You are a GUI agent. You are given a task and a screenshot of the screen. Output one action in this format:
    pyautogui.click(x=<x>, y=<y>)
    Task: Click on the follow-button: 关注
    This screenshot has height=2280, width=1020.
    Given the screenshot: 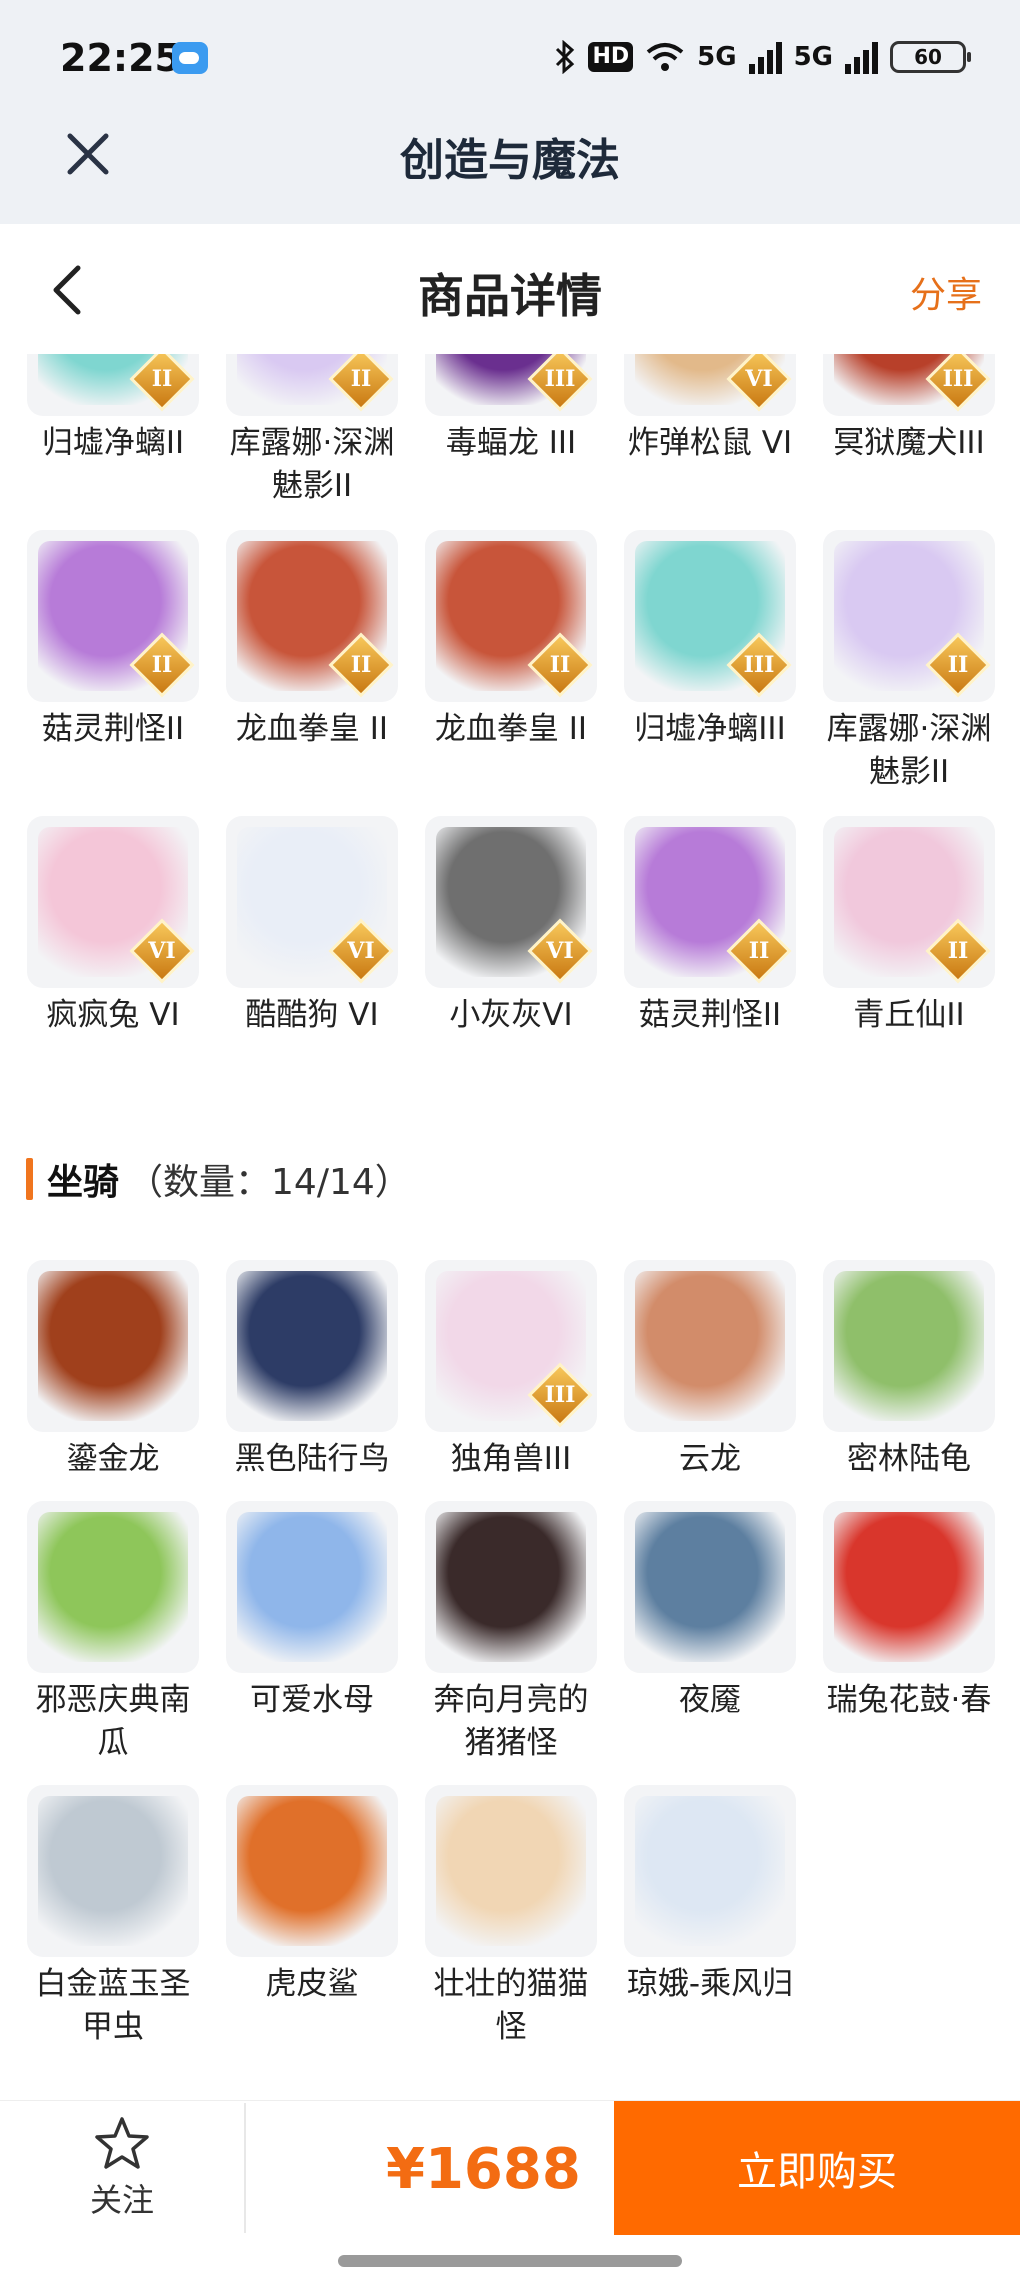 What is the action you would take?
    pyautogui.click(x=122, y=2168)
    